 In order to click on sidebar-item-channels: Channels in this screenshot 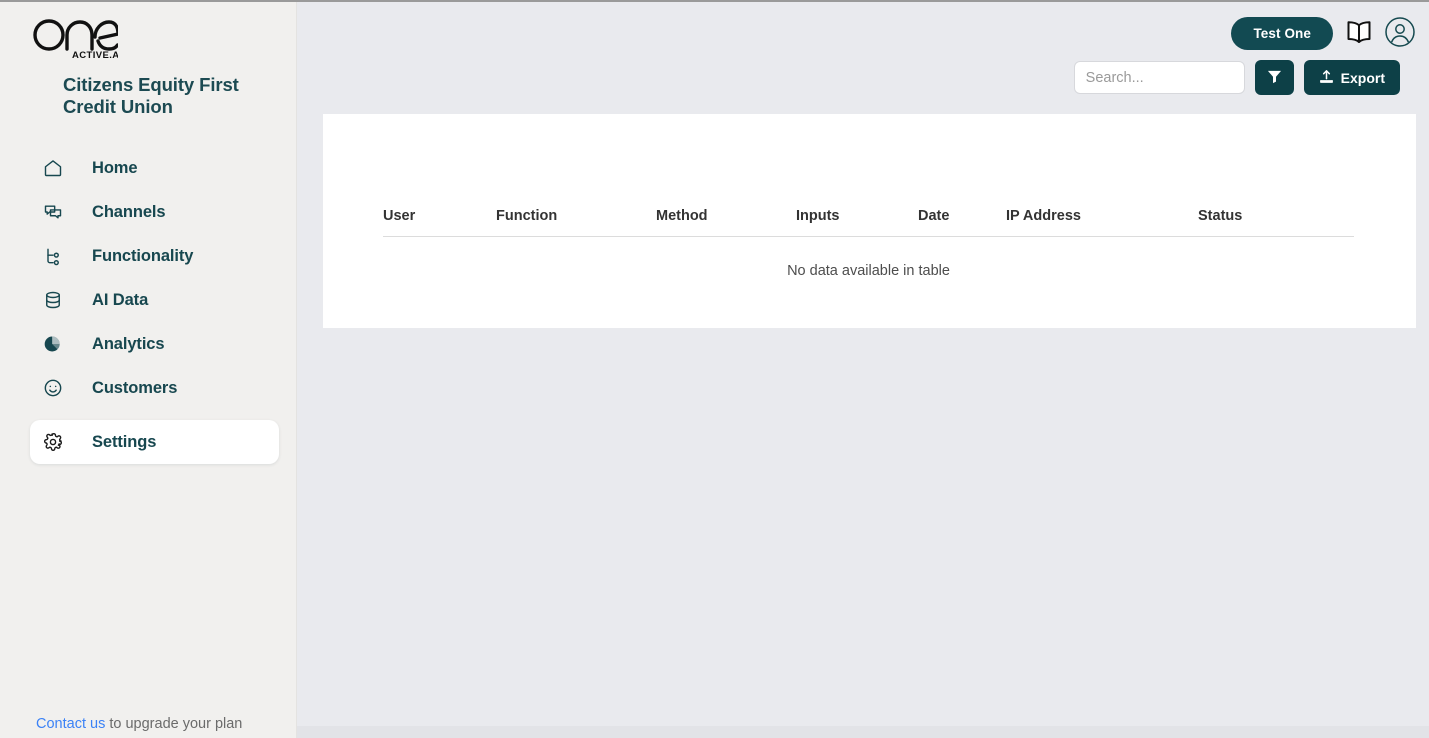, I will do `click(155, 212)`.